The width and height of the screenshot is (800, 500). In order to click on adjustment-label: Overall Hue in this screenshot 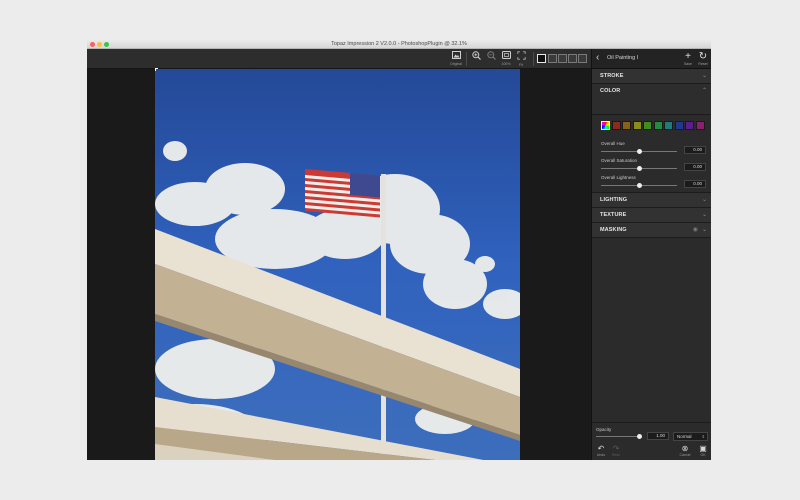, I will do `click(613, 143)`.